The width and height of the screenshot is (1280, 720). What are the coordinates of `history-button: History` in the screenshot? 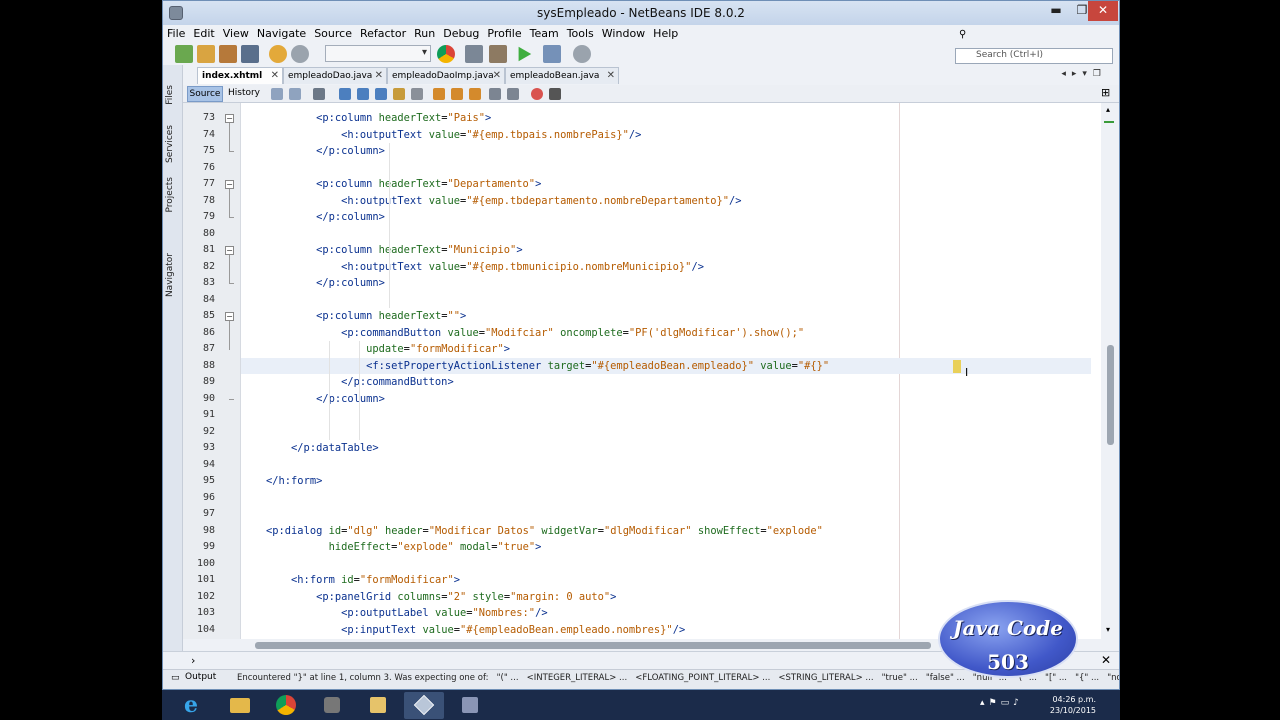 It's located at (244, 94).